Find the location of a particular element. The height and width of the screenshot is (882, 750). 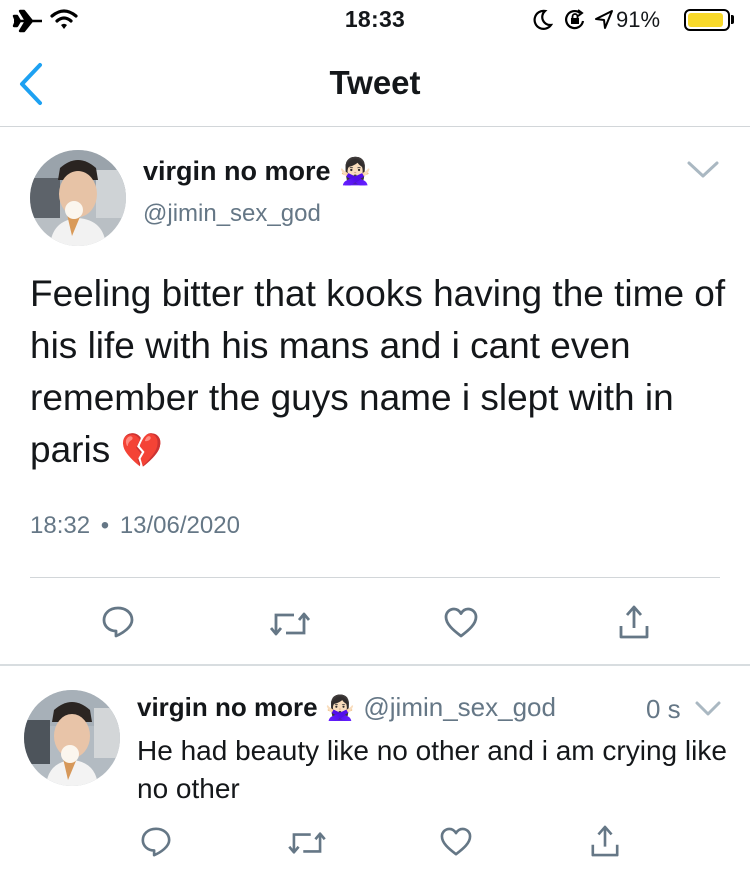

battery-percent: 91% is located at coordinates (638, 19).